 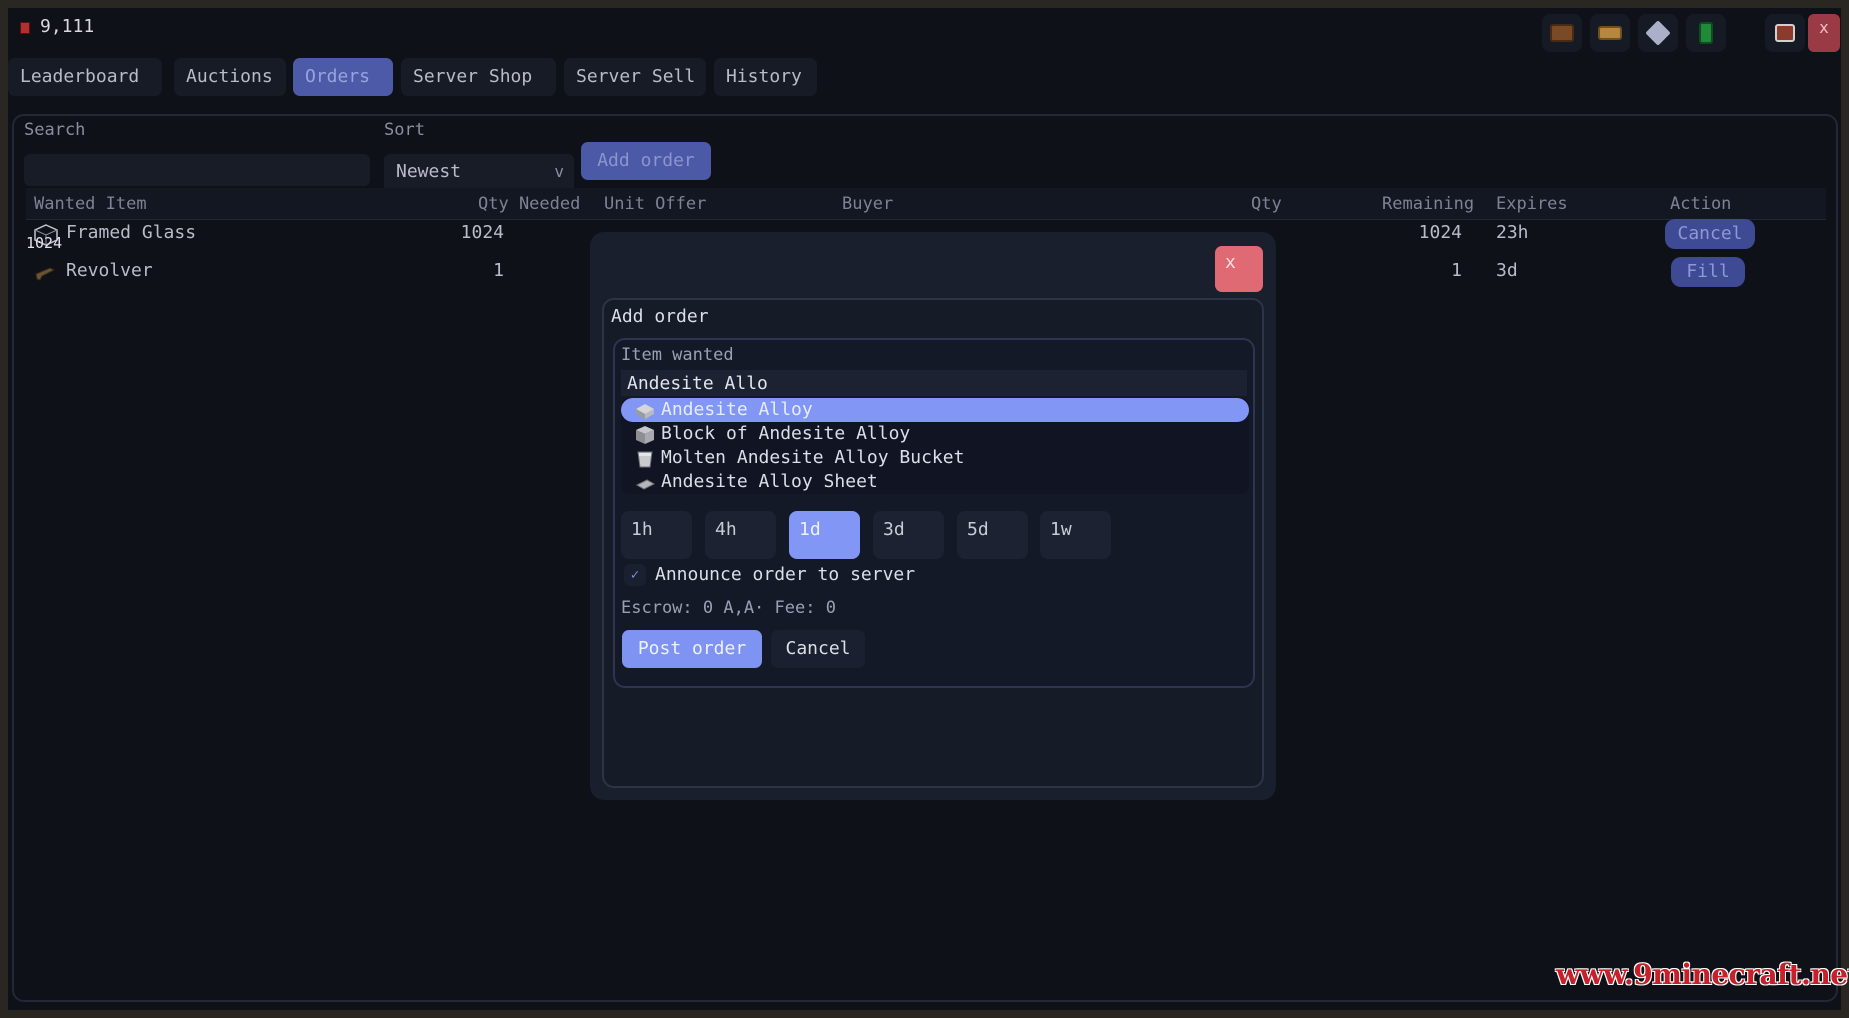 I want to click on andesite-alloy-icon, so click(x=645, y=411).